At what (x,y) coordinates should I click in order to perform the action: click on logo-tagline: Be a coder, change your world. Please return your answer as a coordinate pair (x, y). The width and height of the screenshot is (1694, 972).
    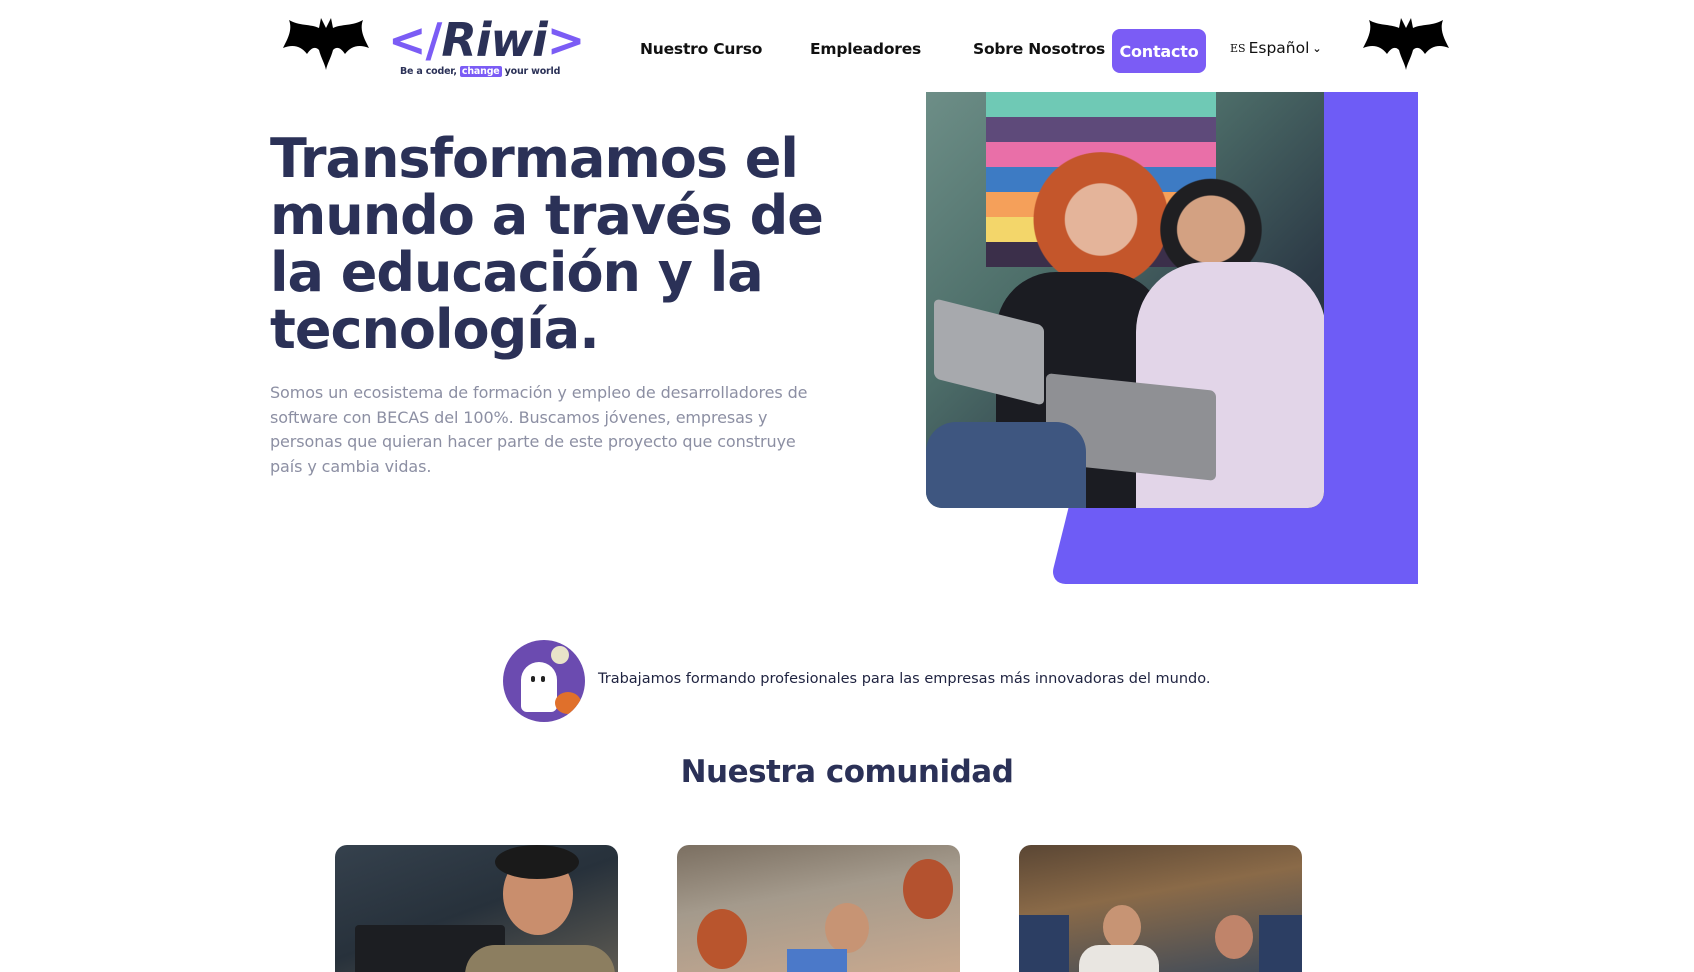
    Looking at the image, I should click on (480, 71).